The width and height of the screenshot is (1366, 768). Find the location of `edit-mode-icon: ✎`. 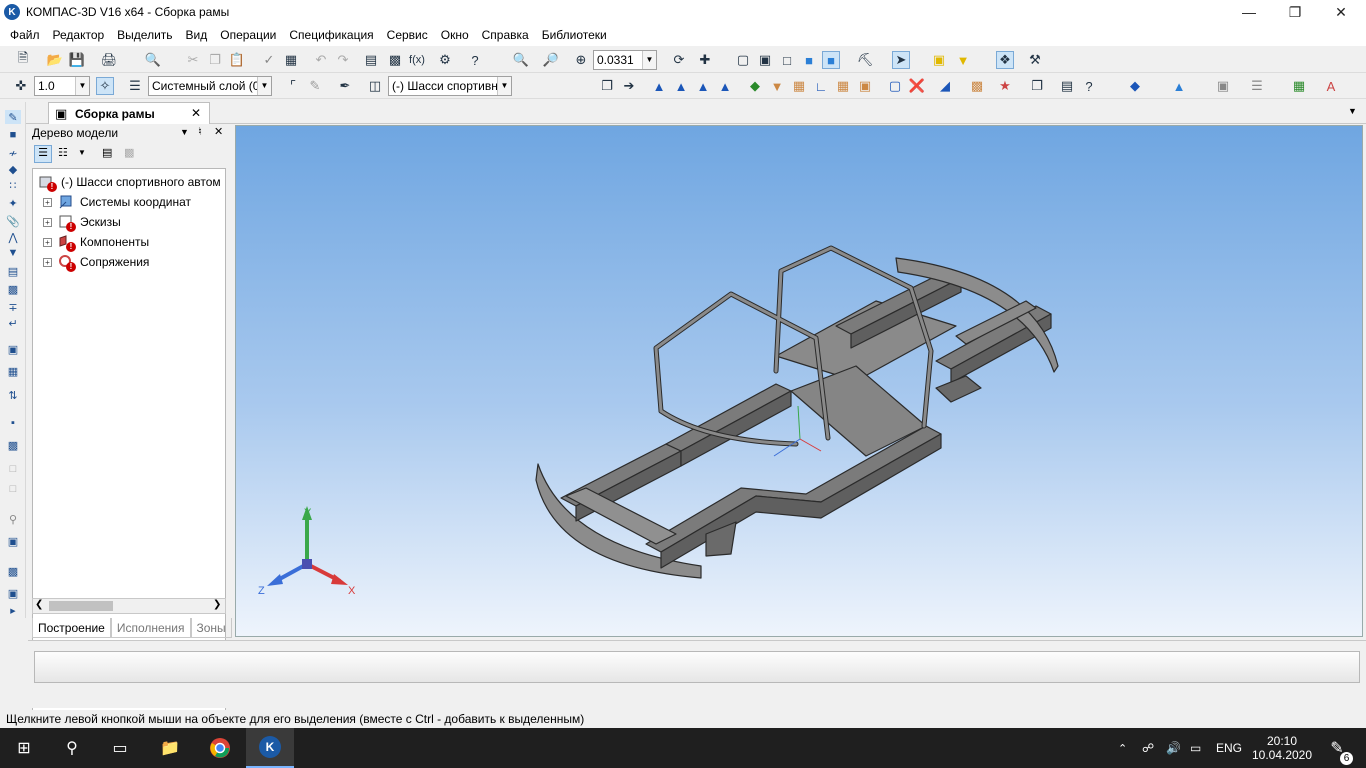

edit-mode-icon: ✎ is located at coordinates (315, 86).